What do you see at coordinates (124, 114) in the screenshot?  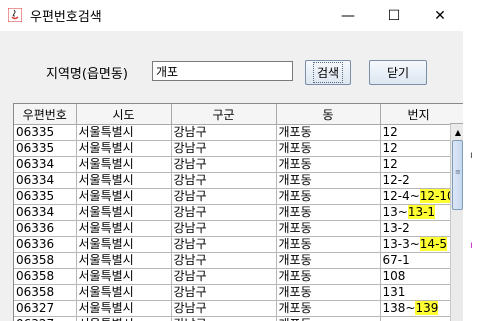 I see `column-header-sido: 시도` at bounding box center [124, 114].